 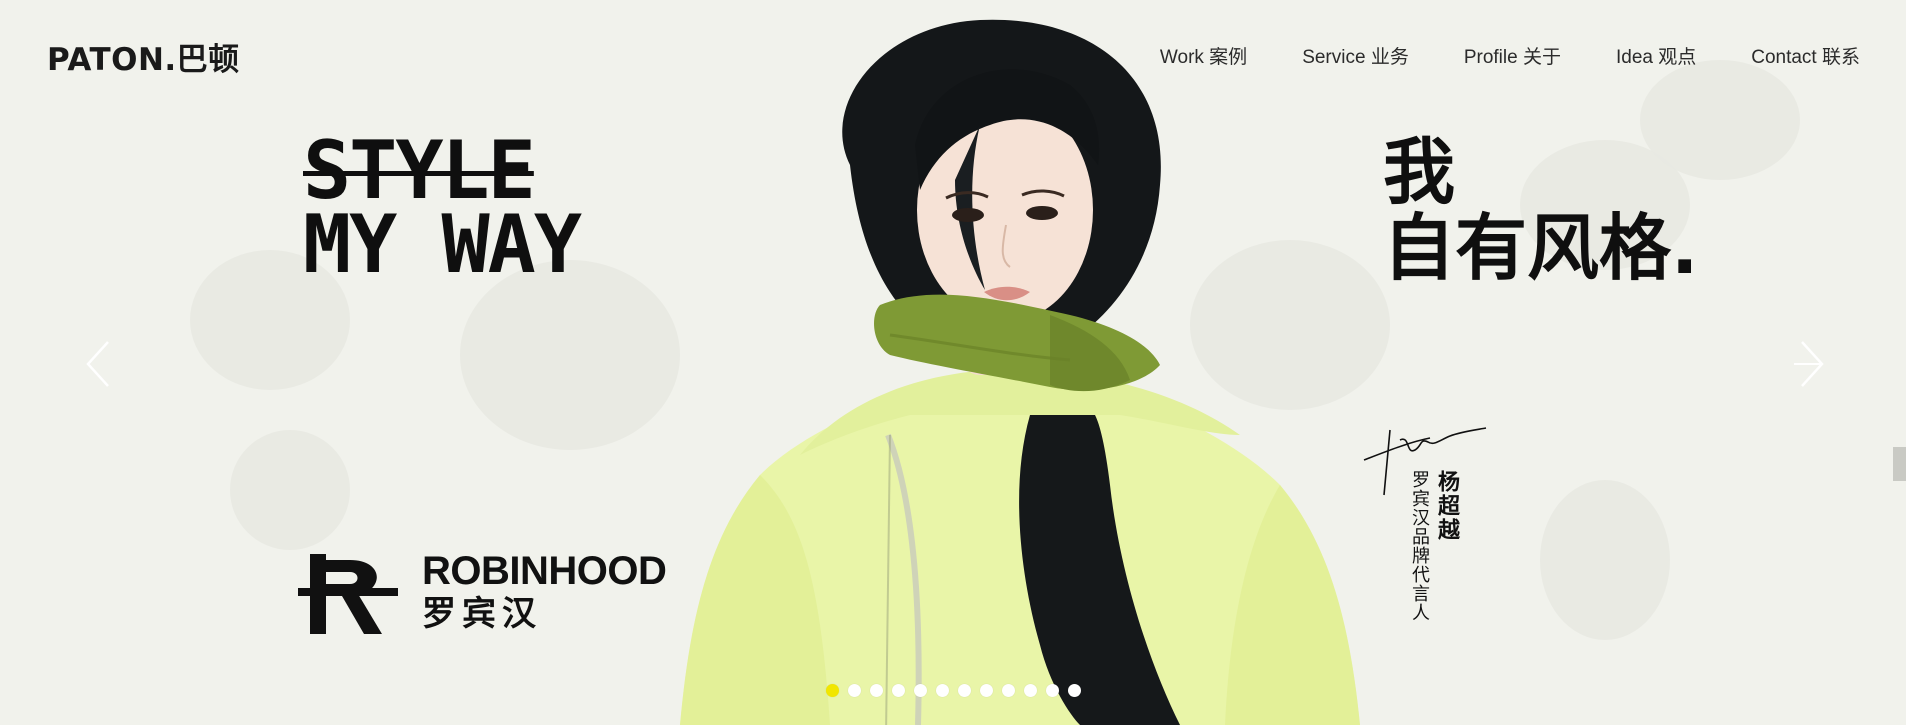 What do you see at coordinates (482, 614) in the screenshot?
I see `brand-name-cn: 罗宾汉` at bounding box center [482, 614].